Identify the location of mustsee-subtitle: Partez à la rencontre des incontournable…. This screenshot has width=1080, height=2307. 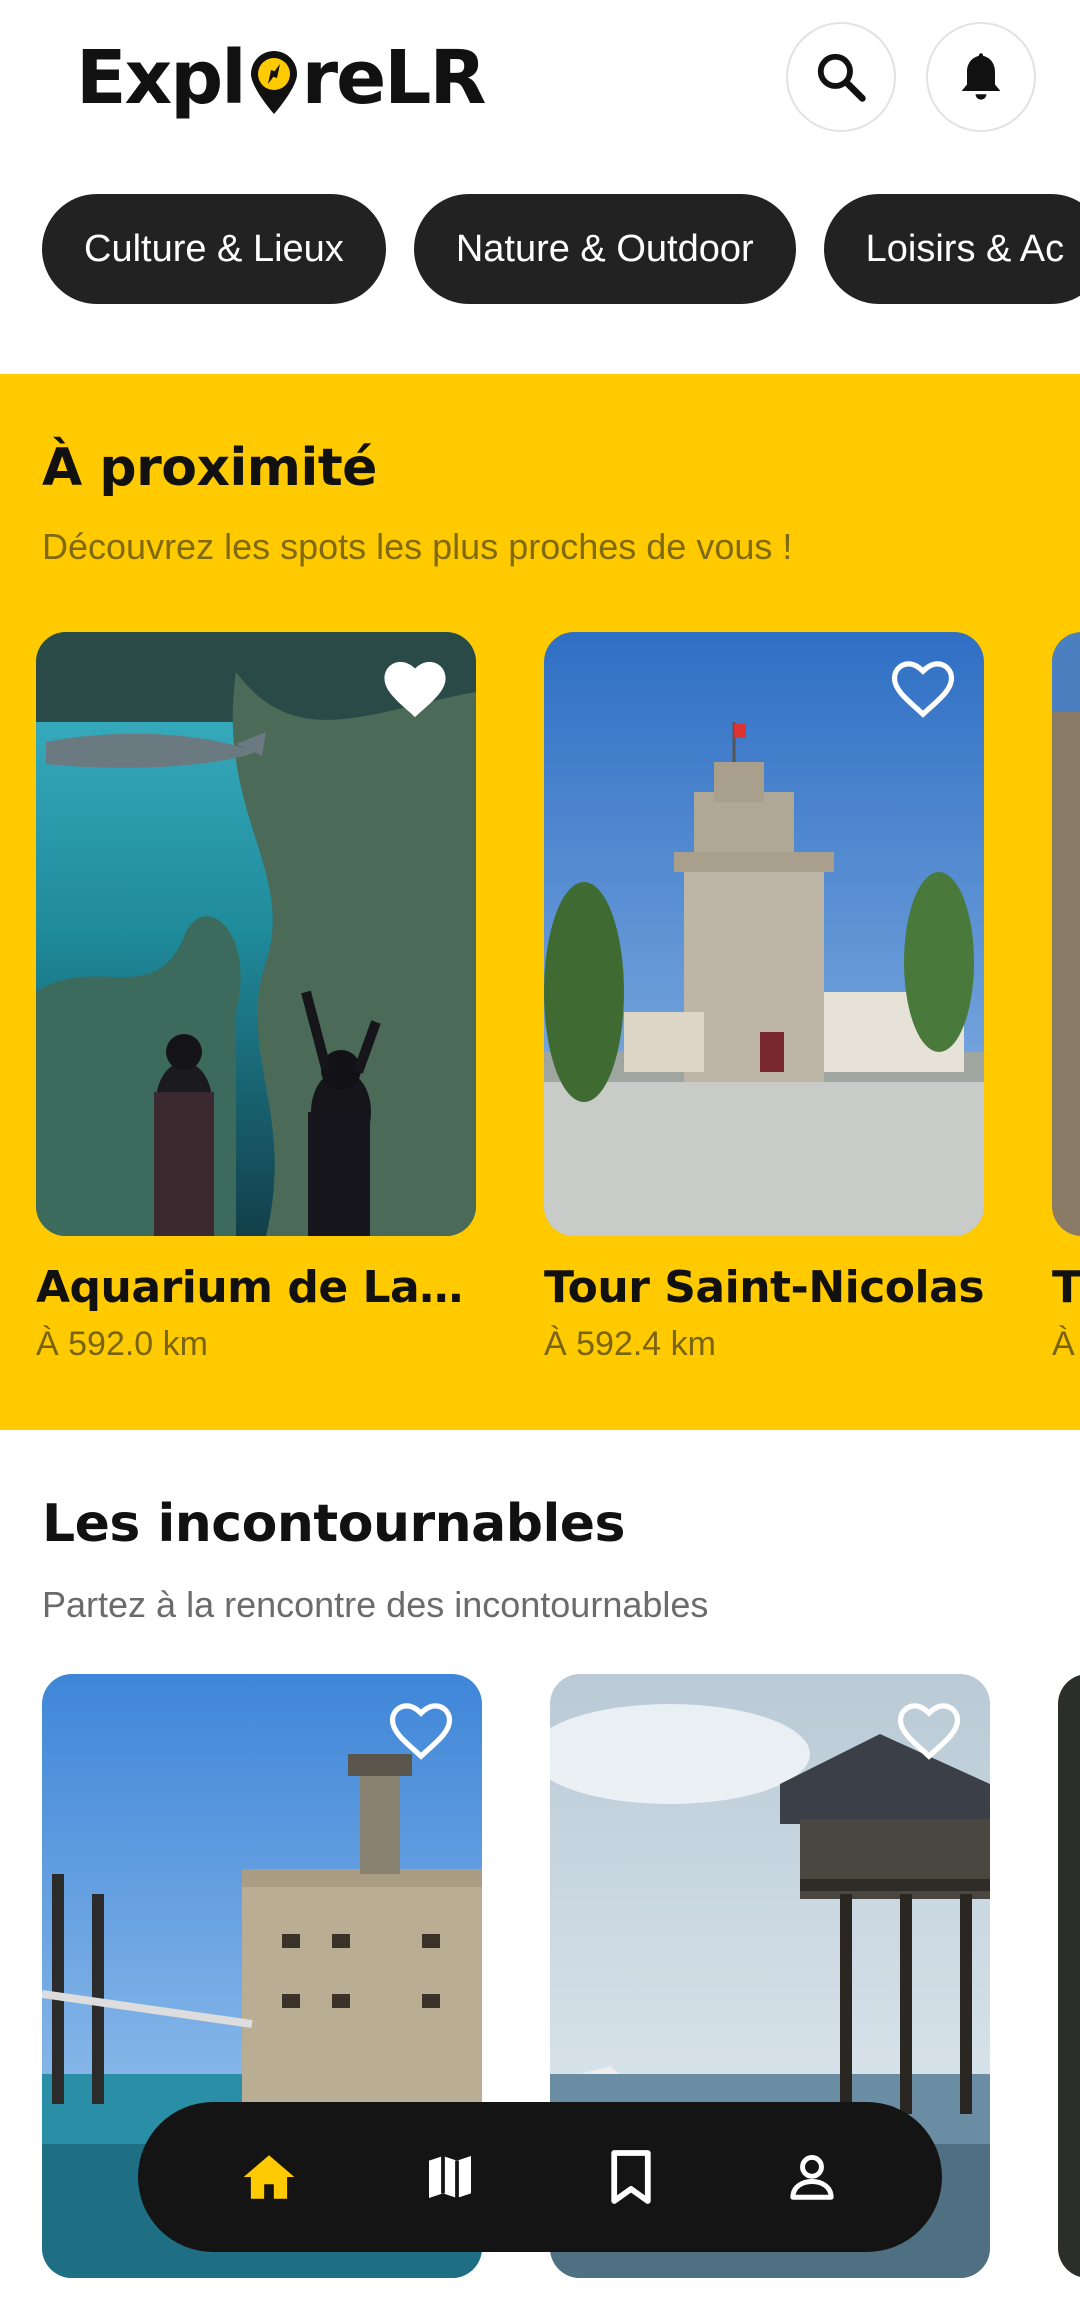
(375, 1604).